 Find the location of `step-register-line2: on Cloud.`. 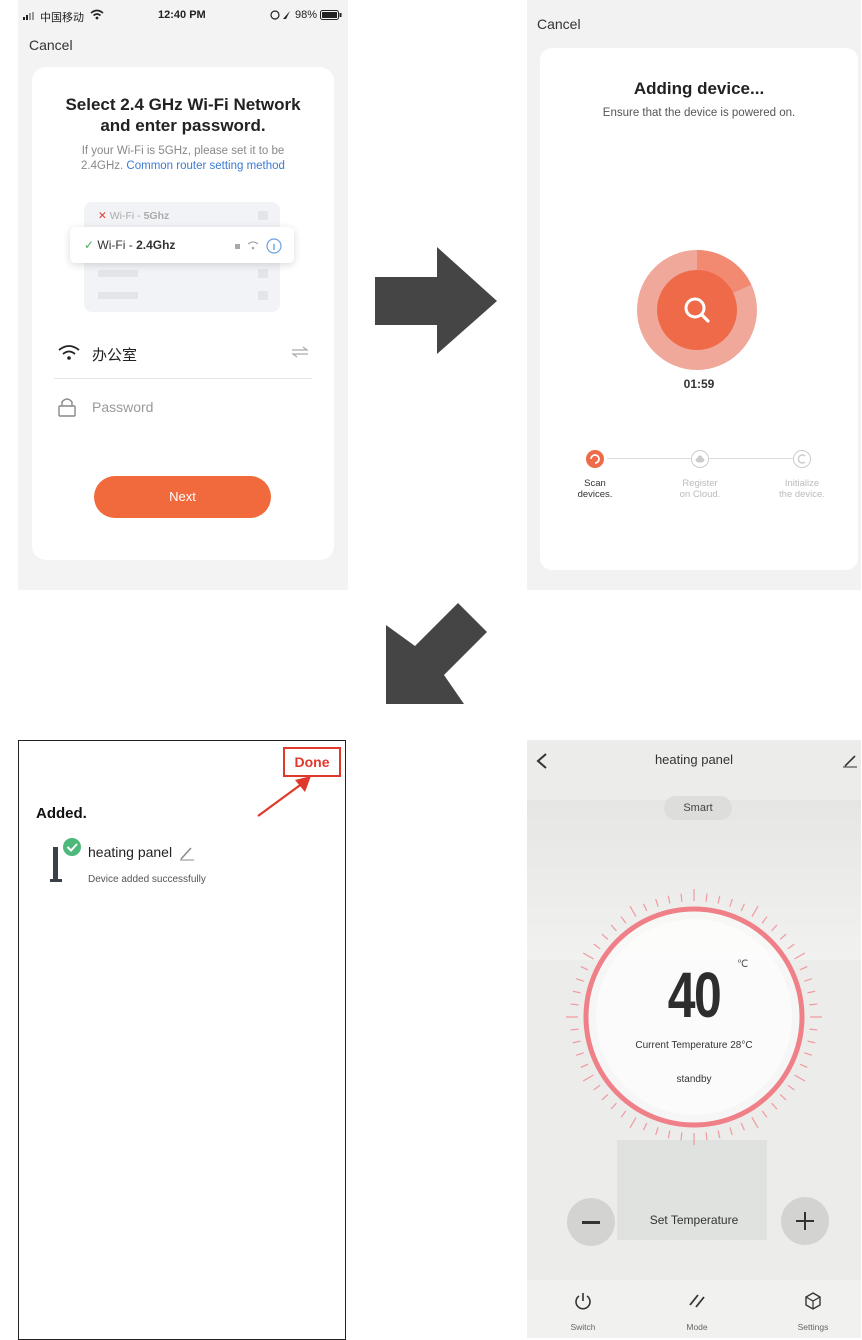

step-register-line2: on Cloud. is located at coordinates (700, 494).